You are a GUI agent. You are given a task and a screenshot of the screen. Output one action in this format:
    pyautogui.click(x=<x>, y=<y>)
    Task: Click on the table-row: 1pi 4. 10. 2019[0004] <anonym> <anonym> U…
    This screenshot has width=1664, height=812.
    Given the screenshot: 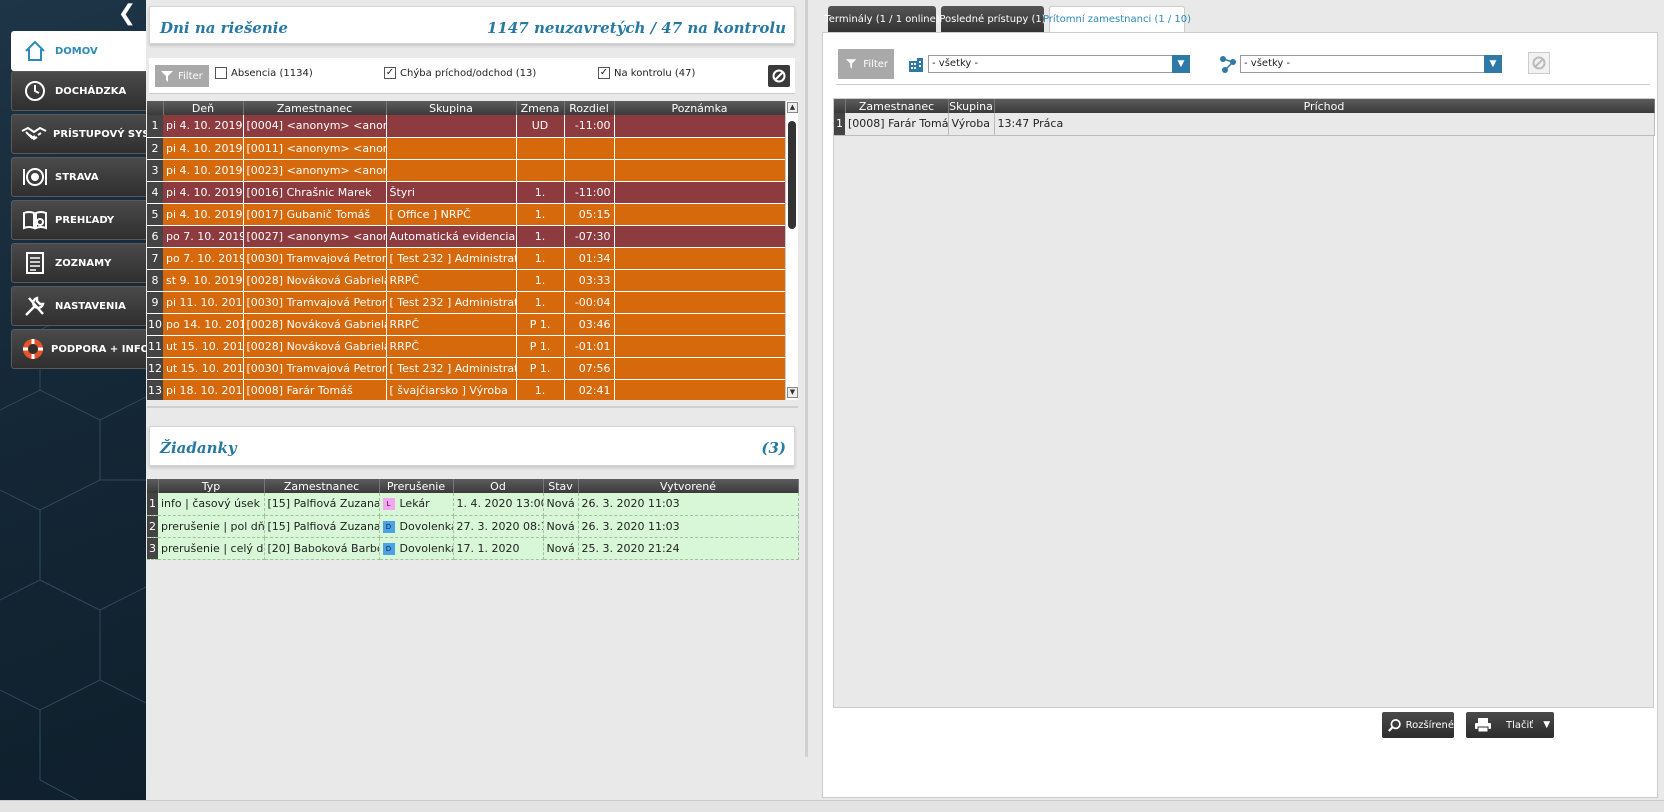 What is the action you would take?
    pyautogui.click(x=466, y=126)
    